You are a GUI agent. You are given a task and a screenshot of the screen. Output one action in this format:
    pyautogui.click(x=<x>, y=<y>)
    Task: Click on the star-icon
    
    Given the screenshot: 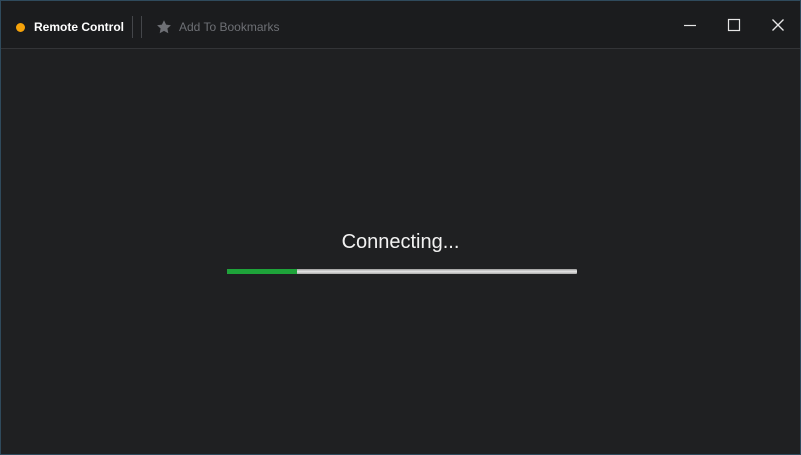 What is the action you would take?
    pyautogui.click(x=164, y=27)
    